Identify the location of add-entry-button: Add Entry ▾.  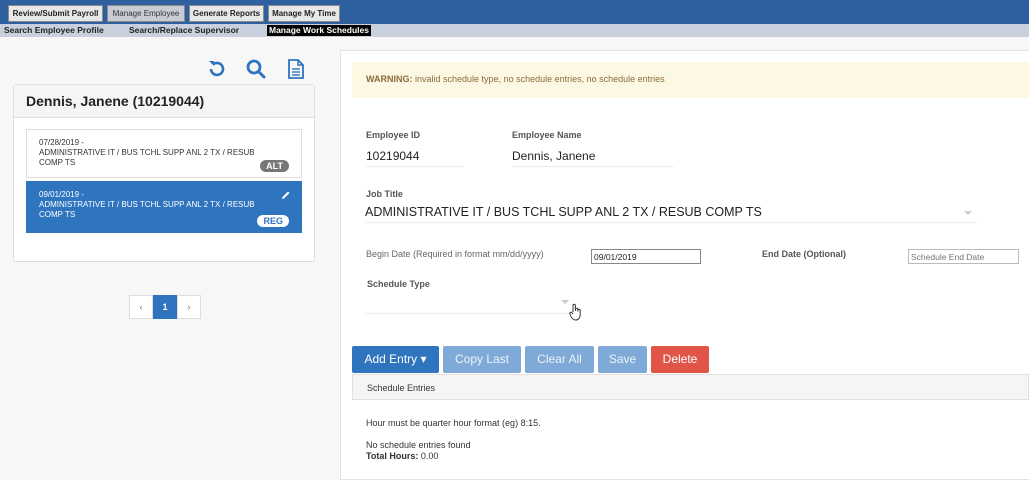
(395, 359).